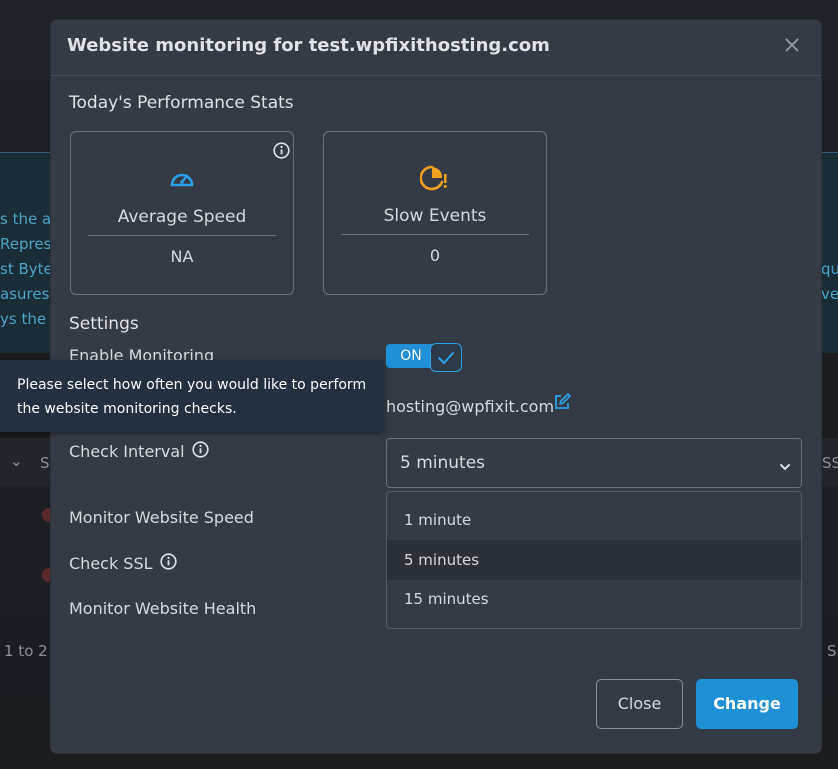 The width and height of the screenshot is (838, 769). What do you see at coordinates (829, 294) in the screenshot?
I see `bg-info-right-2: ve` at bounding box center [829, 294].